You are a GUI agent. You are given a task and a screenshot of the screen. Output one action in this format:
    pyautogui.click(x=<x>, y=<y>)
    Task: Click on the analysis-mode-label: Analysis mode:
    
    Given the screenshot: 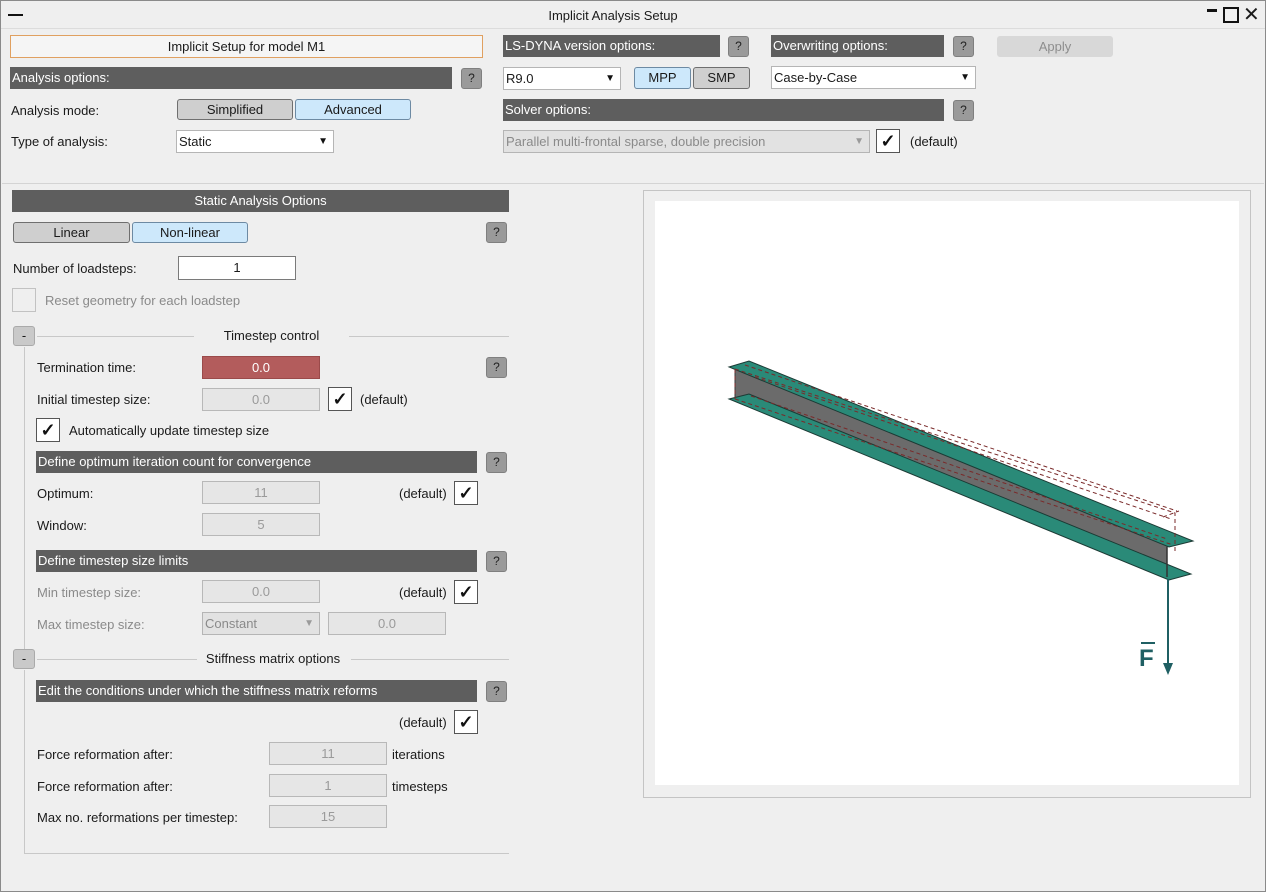 What is the action you would take?
    pyautogui.click(x=55, y=110)
    